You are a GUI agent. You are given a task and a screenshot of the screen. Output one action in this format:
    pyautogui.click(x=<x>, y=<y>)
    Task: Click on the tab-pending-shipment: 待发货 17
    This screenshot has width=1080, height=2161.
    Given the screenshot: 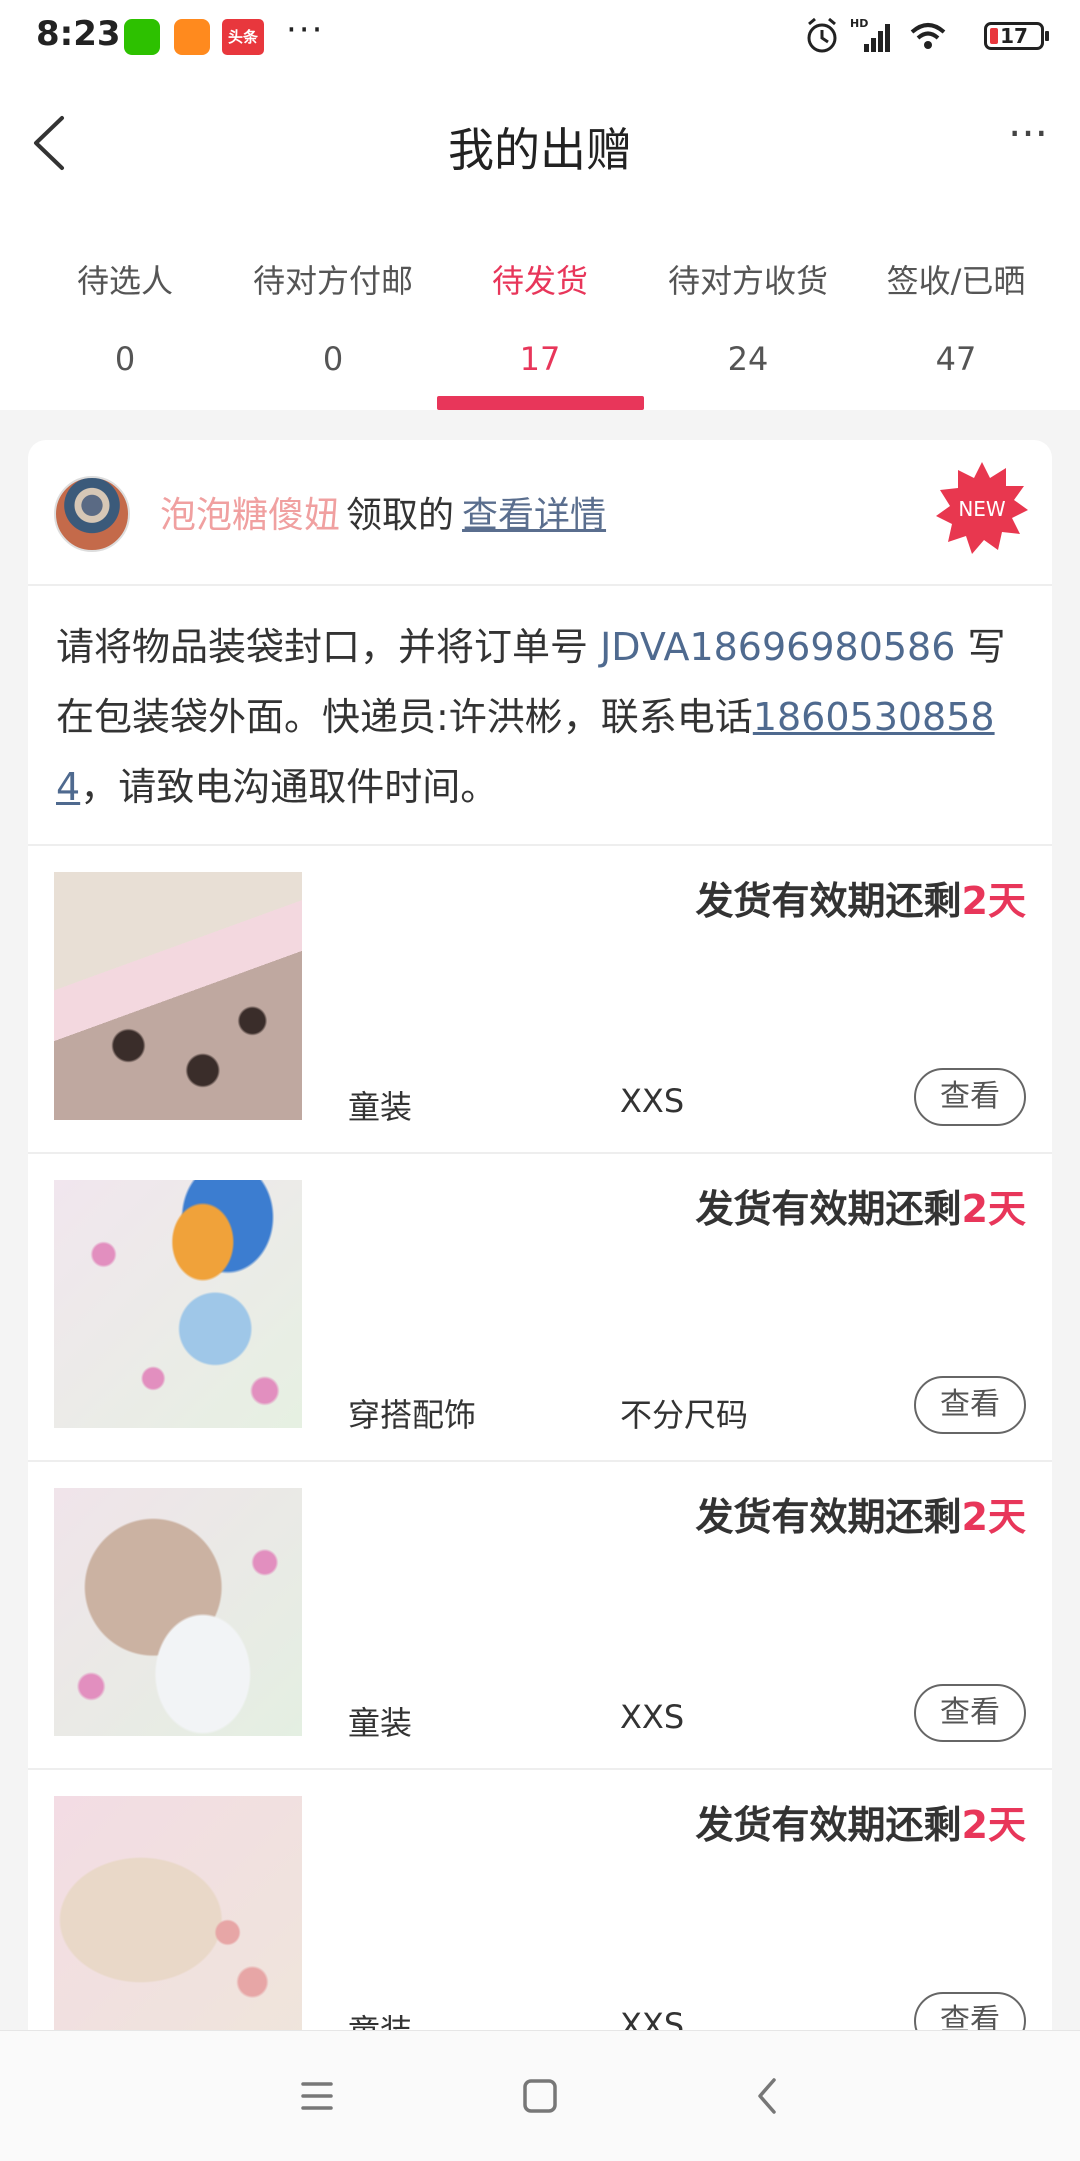 What is the action you would take?
    pyautogui.click(x=540, y=310)
    